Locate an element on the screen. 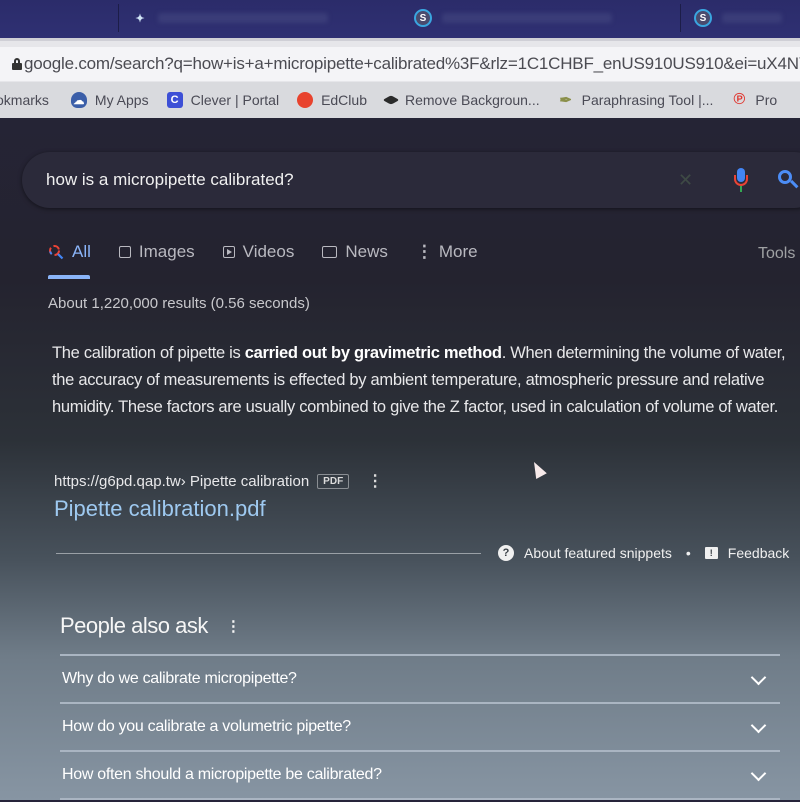 The image size is (800, 802). paa-divider is located at coordinates (420, 800).